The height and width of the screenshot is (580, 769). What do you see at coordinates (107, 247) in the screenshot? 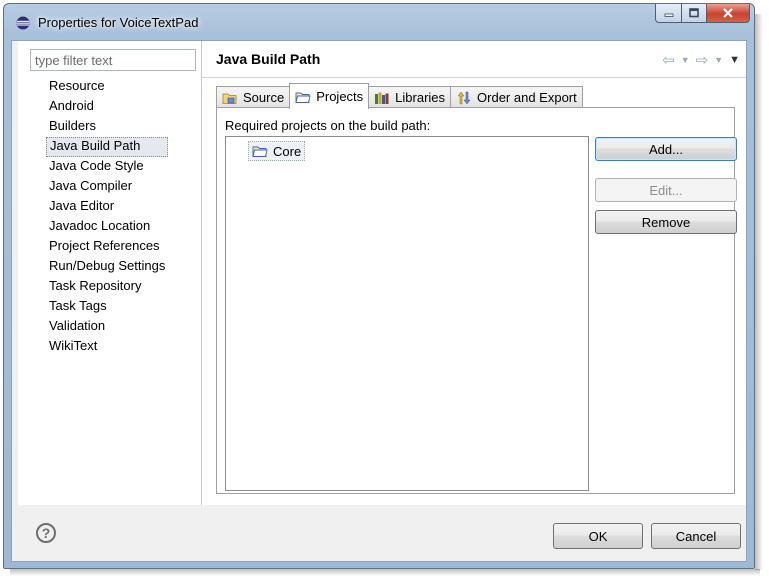
I see `tree-item-project-references: Project References` at bounding box center [107, 247].